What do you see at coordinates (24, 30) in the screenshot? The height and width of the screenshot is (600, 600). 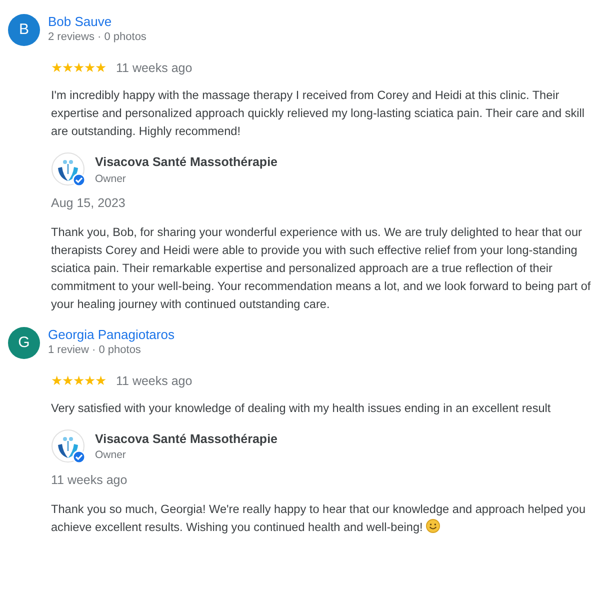 I see `avatar: B` at bounding box center [24, 30].